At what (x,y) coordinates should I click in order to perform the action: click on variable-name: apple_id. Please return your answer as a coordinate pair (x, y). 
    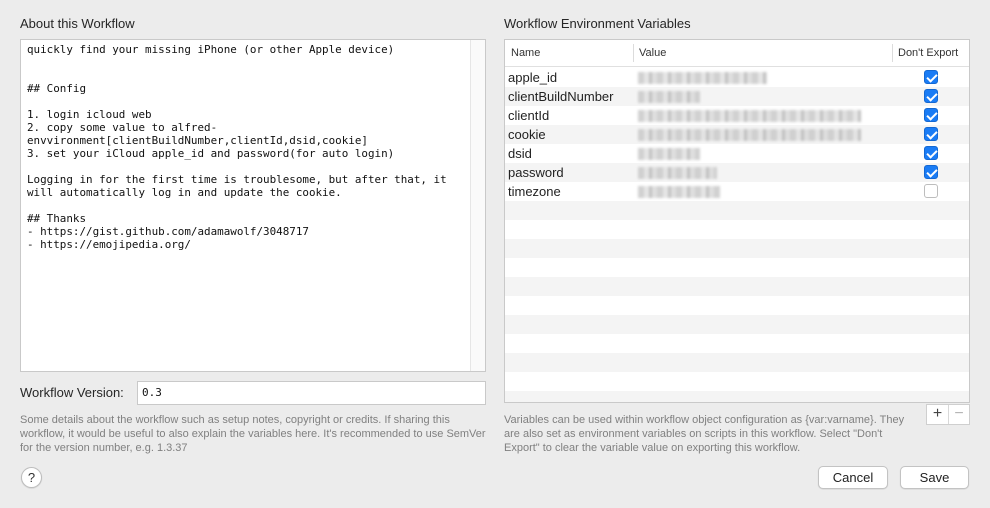
    Looking at the image, I should click on (532, 77).